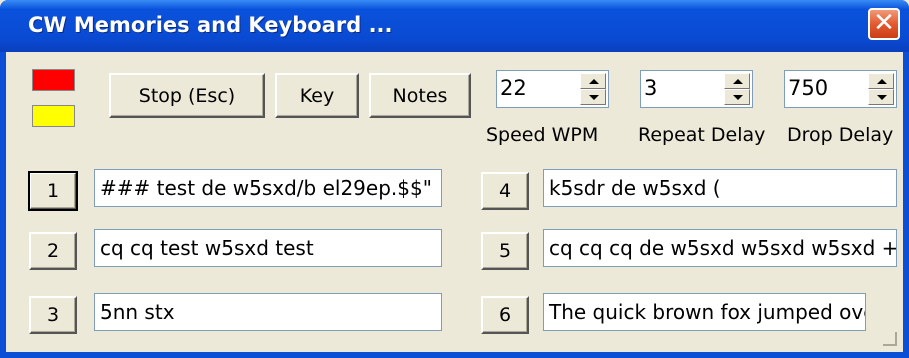 This screenshot has height=358, width=909. I want to click on speed-wpm-spin-buttons, so click(593, 89).